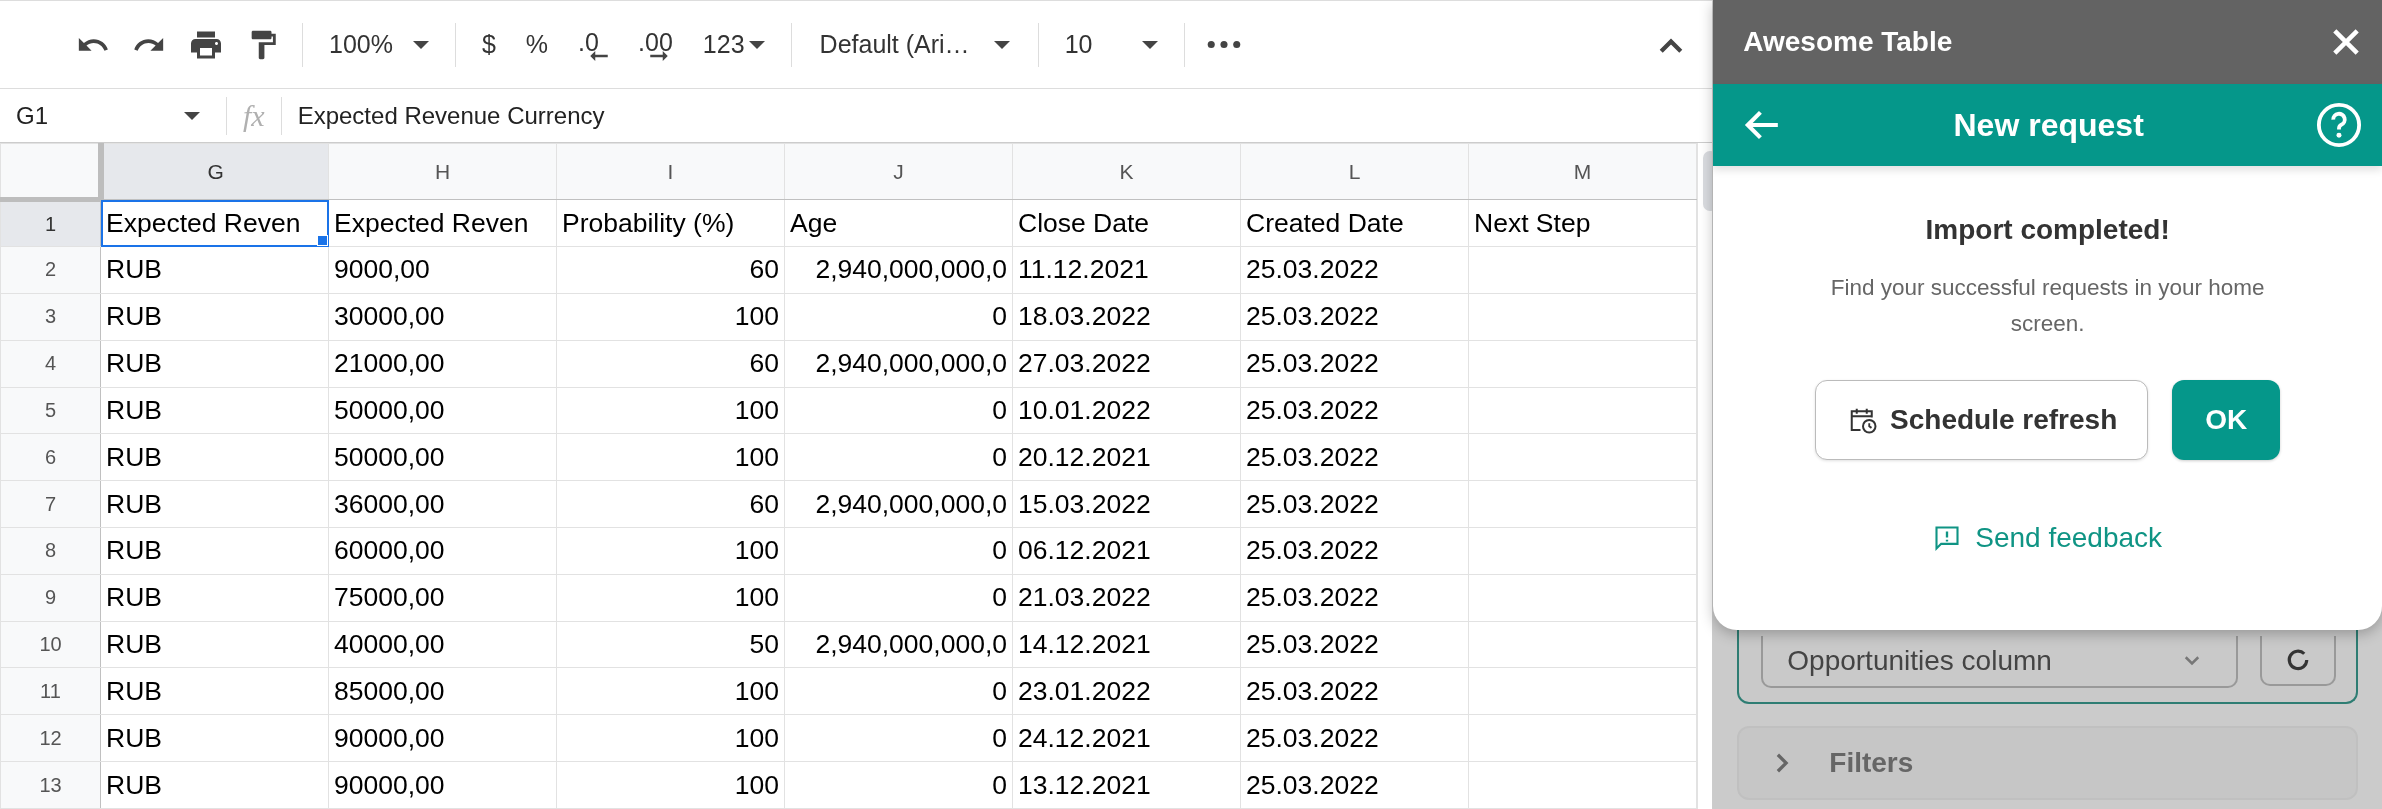 This screenshot has height=809, width=2382. I want to click on chevron-right-icon, so click(1782, 763).